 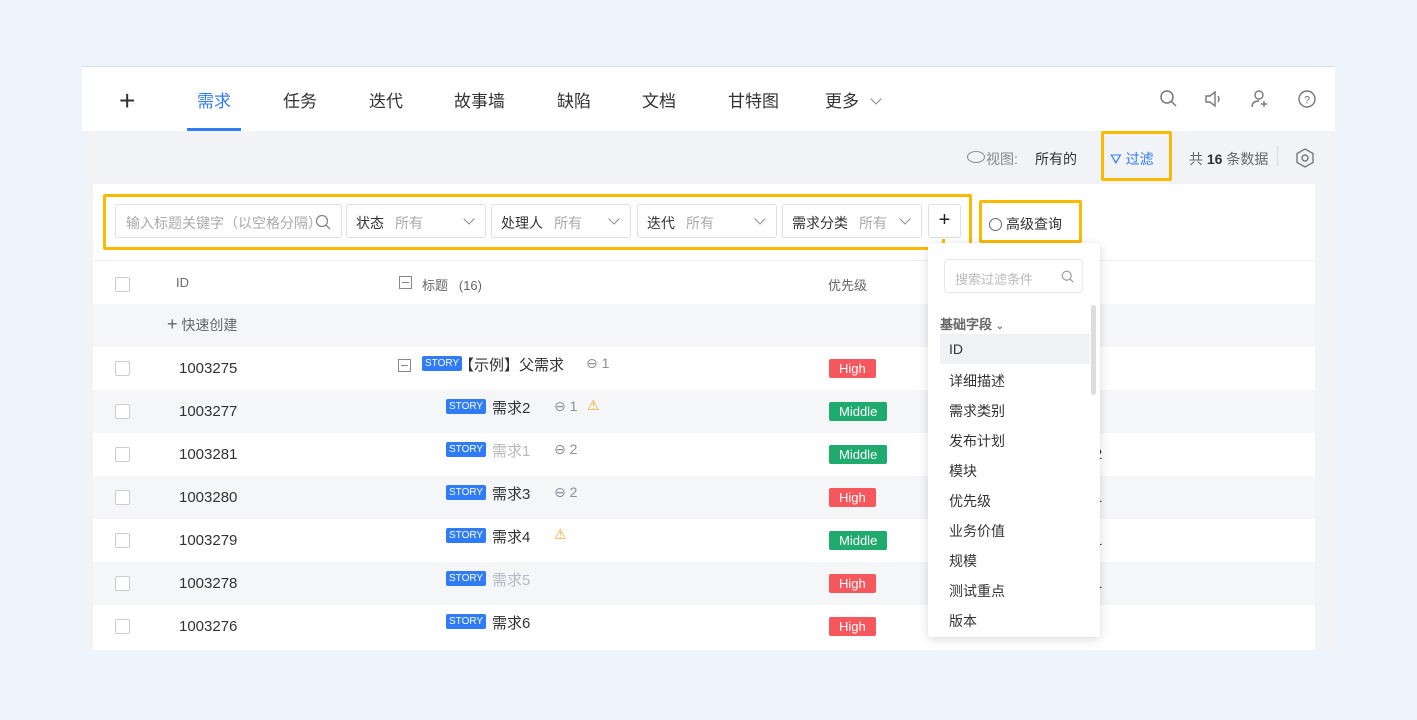 What do you see at coordinates (416, 221) in the screenshot?
I see `filter-field-0: 状态 所有` at bounding box center [416, 221].